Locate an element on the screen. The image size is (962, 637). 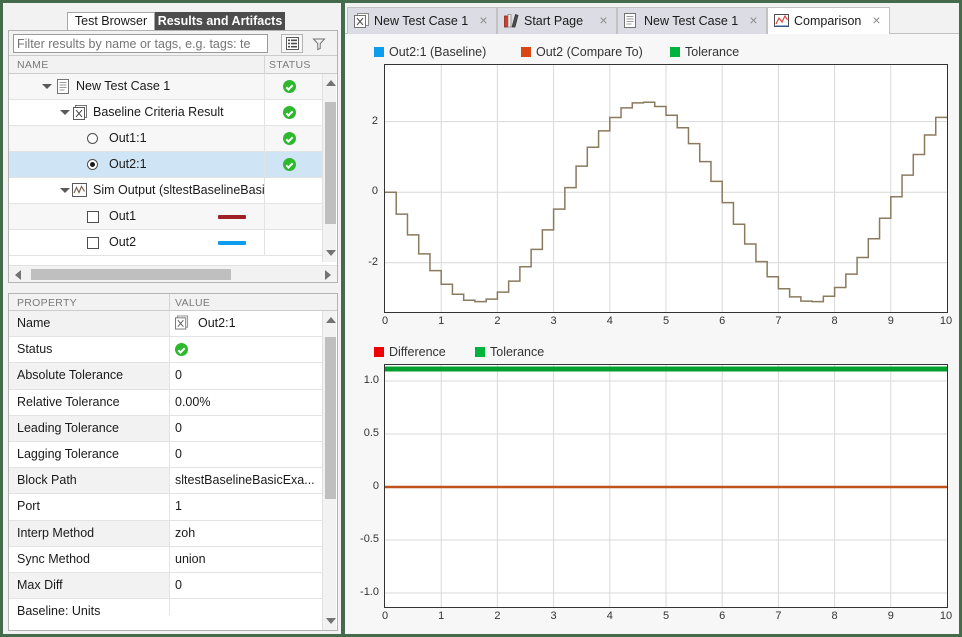
x-tick-label: 7 is located at coordinates (778, 321).